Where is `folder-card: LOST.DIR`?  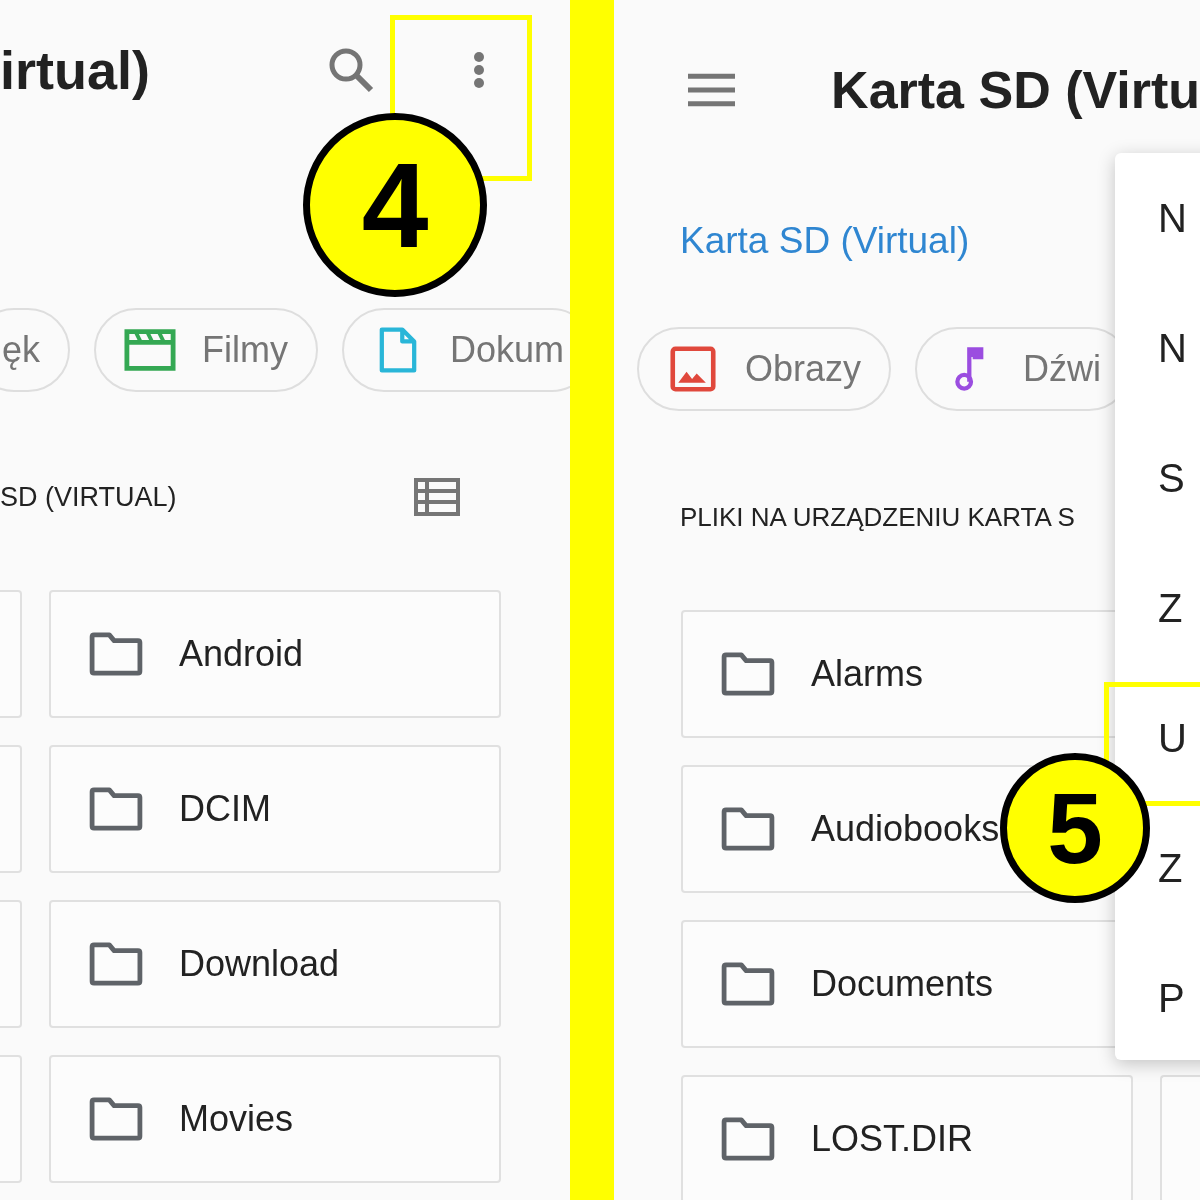
folder-card: LOST.DIR is located at coordinates (907, 1137).